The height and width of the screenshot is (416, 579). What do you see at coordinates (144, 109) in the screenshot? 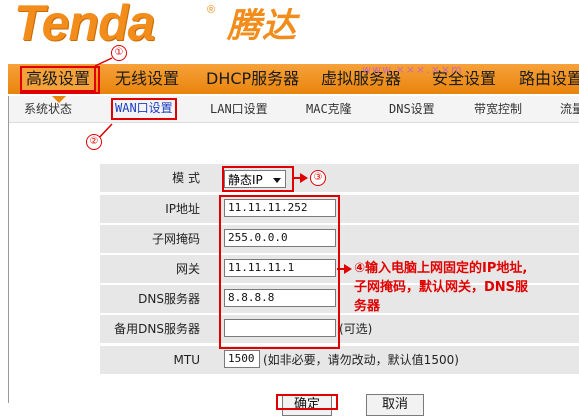
I see `subnav-wan-settings: WAN口设置` at bounding box center [144, 109].